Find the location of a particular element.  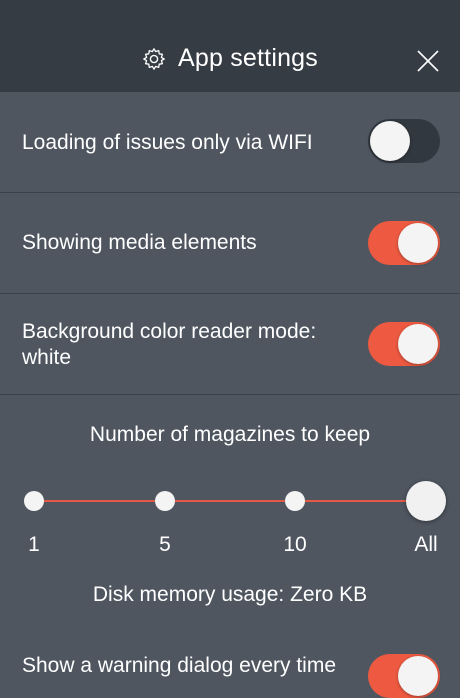

magazines-slider-track is located at coordinates (230, 501).